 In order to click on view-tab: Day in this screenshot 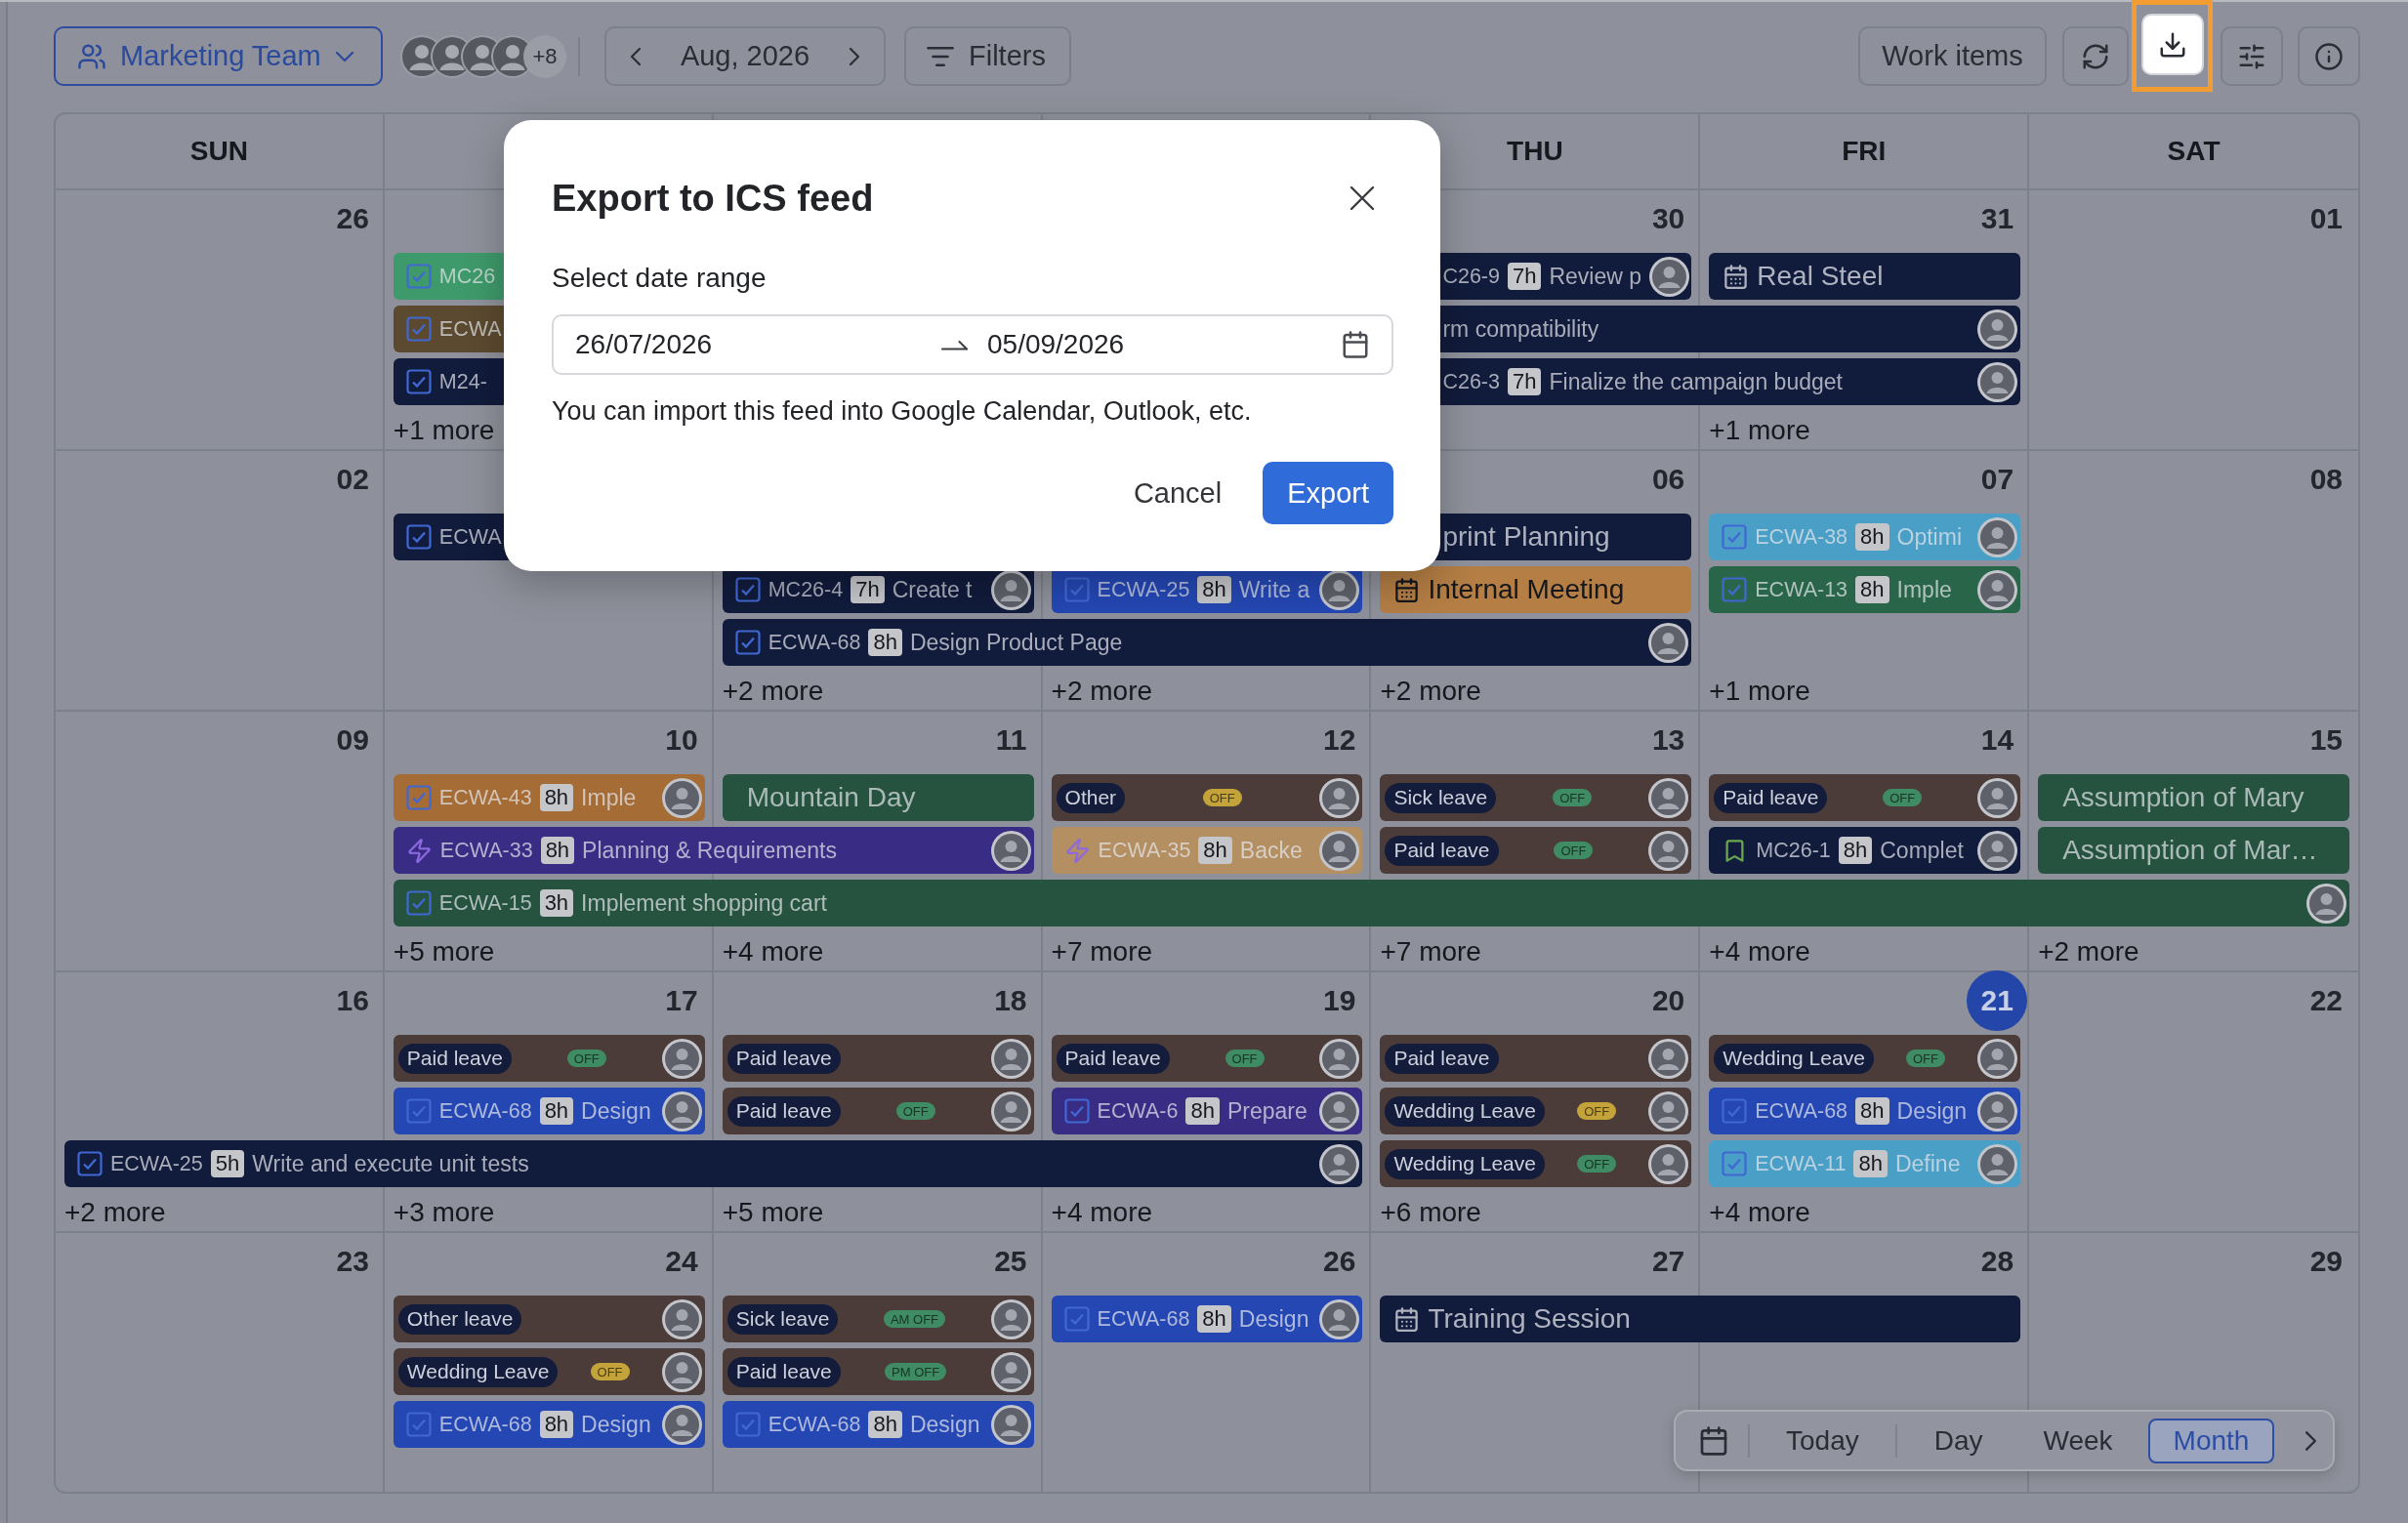, I will do `click(1958, 1440)`.